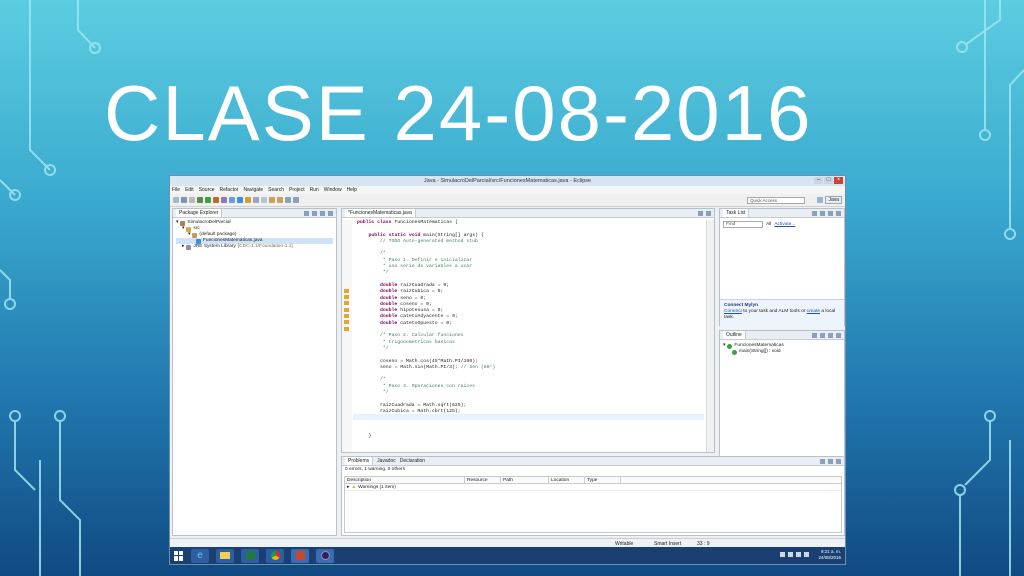  Describe the element at coordinates (224, 200) in the screenshot. I see `new-java-project-icon` at that location.